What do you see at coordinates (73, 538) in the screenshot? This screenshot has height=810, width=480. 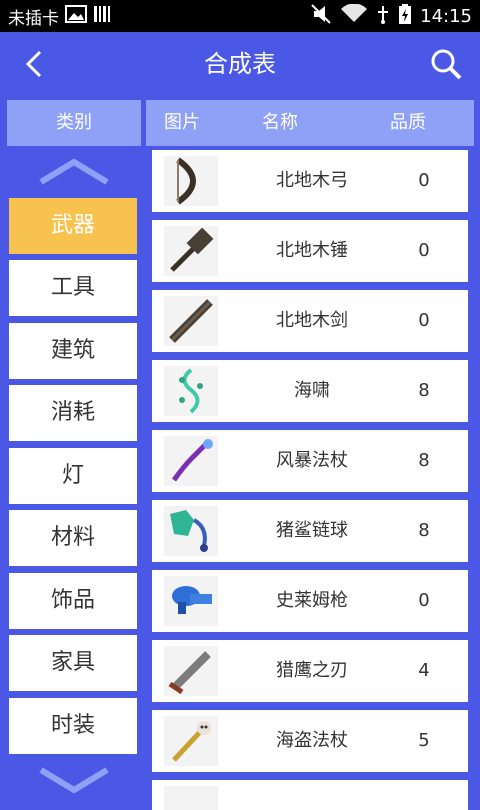 I see `category-item-materials: 材料` at bounding box center [73, 538].